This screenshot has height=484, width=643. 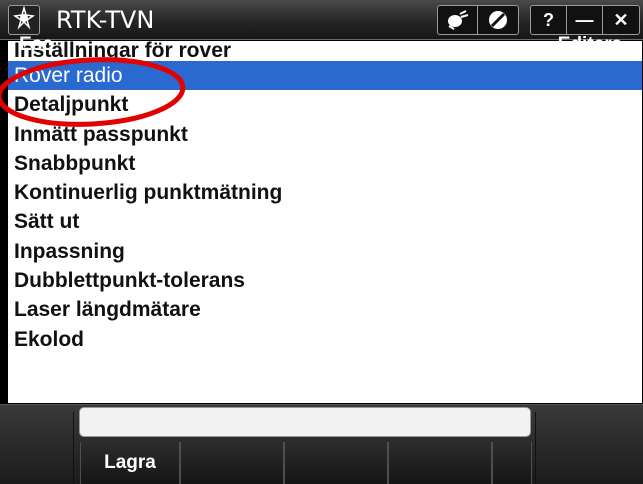 I want to click on list-item-laser-rangefinder: Laser längdmätare, so click(x=325, y=309).